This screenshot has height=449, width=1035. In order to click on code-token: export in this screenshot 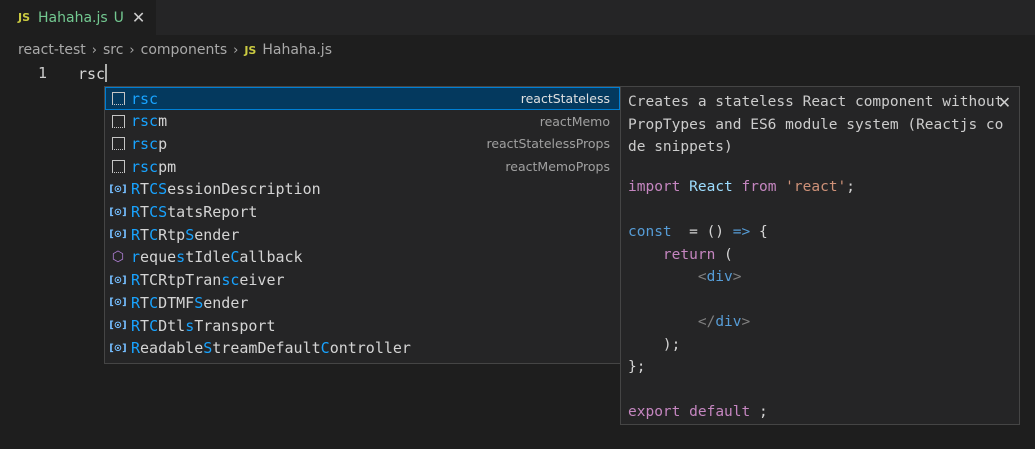, I will do `click(654, 412)`.